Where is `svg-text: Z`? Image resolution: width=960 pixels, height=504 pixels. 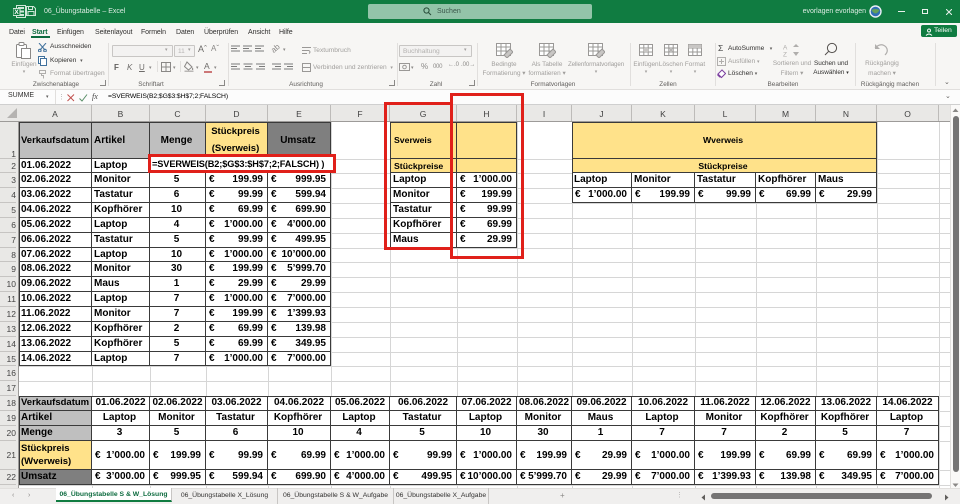
svg-text: Z is located at coordinates (785, 55).